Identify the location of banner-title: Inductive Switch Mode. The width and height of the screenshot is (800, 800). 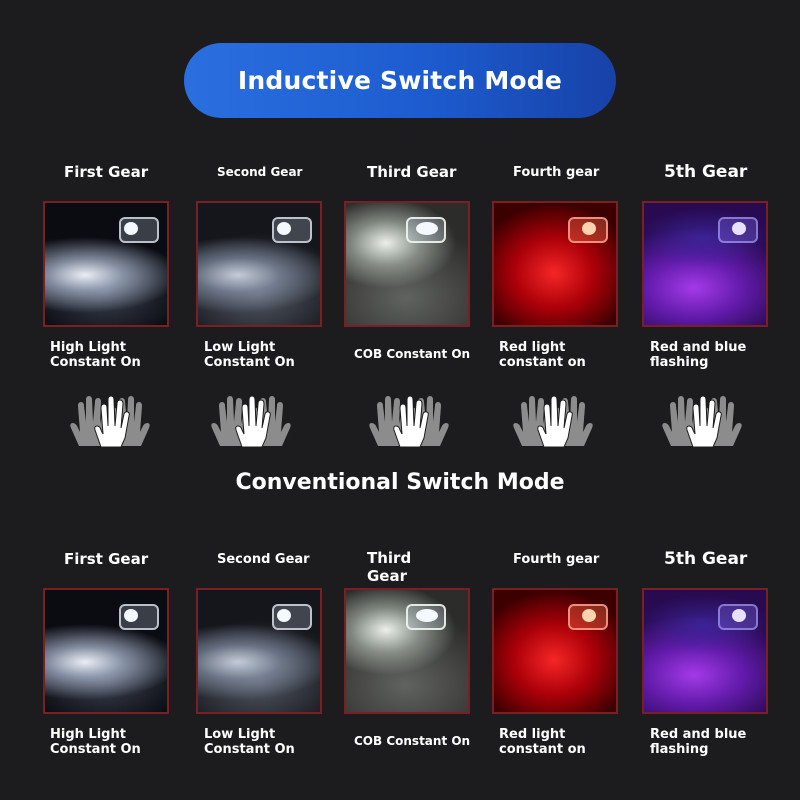
(400, 80).